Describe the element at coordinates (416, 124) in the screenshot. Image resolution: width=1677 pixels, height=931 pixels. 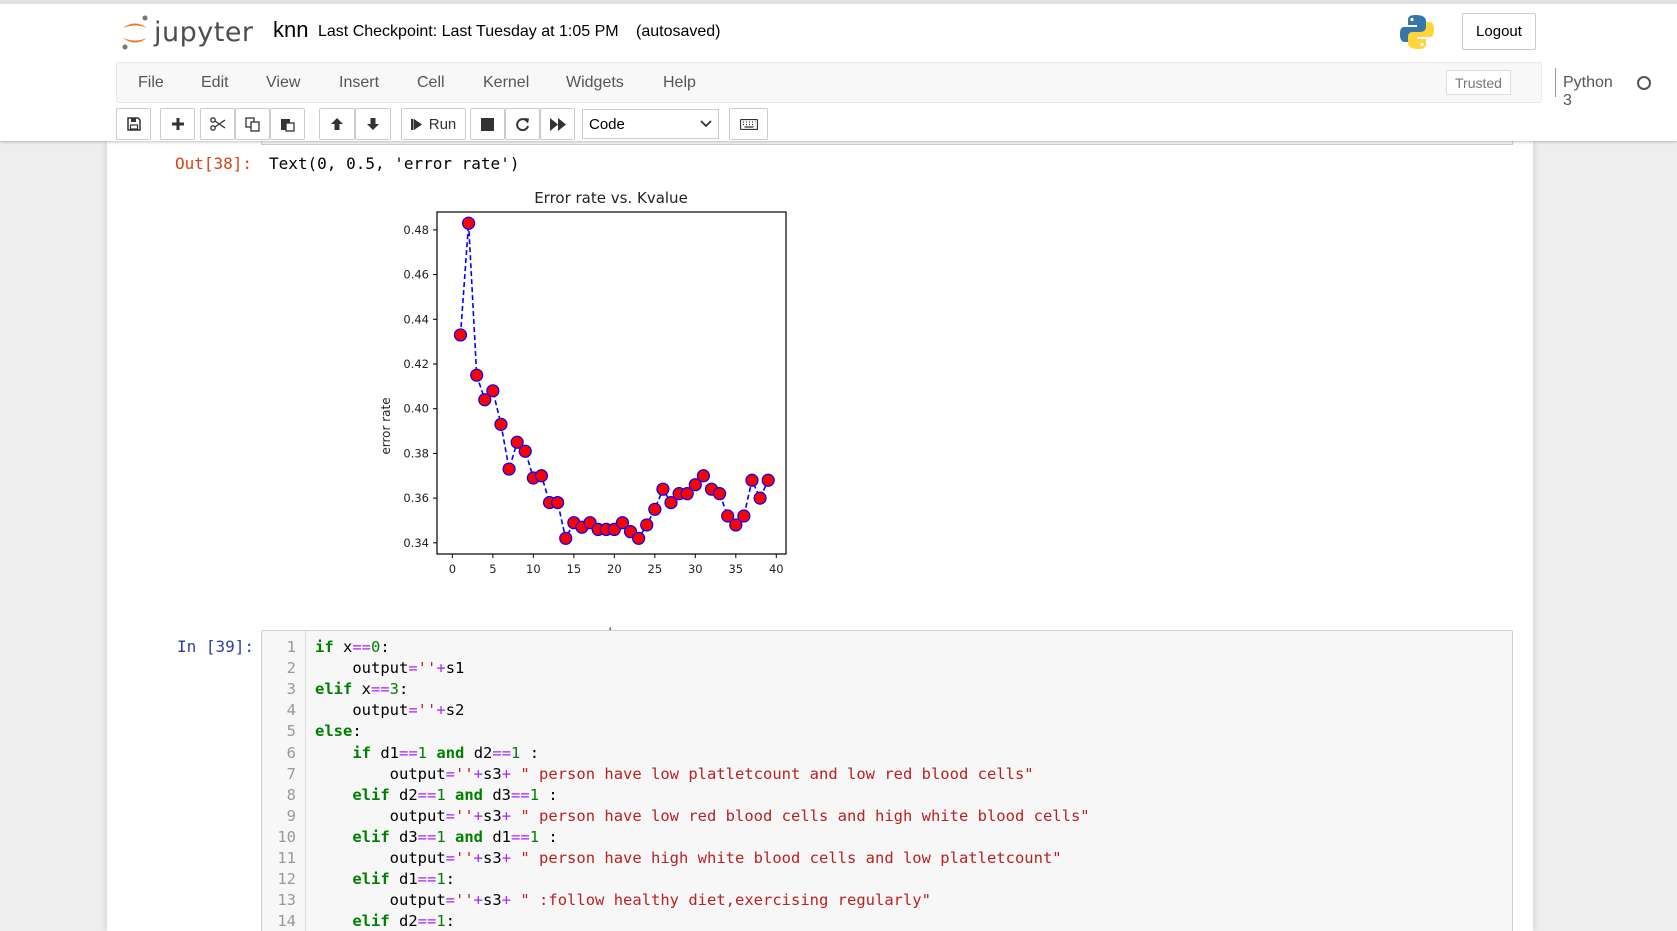
I see `step-forward-icon` at that location.